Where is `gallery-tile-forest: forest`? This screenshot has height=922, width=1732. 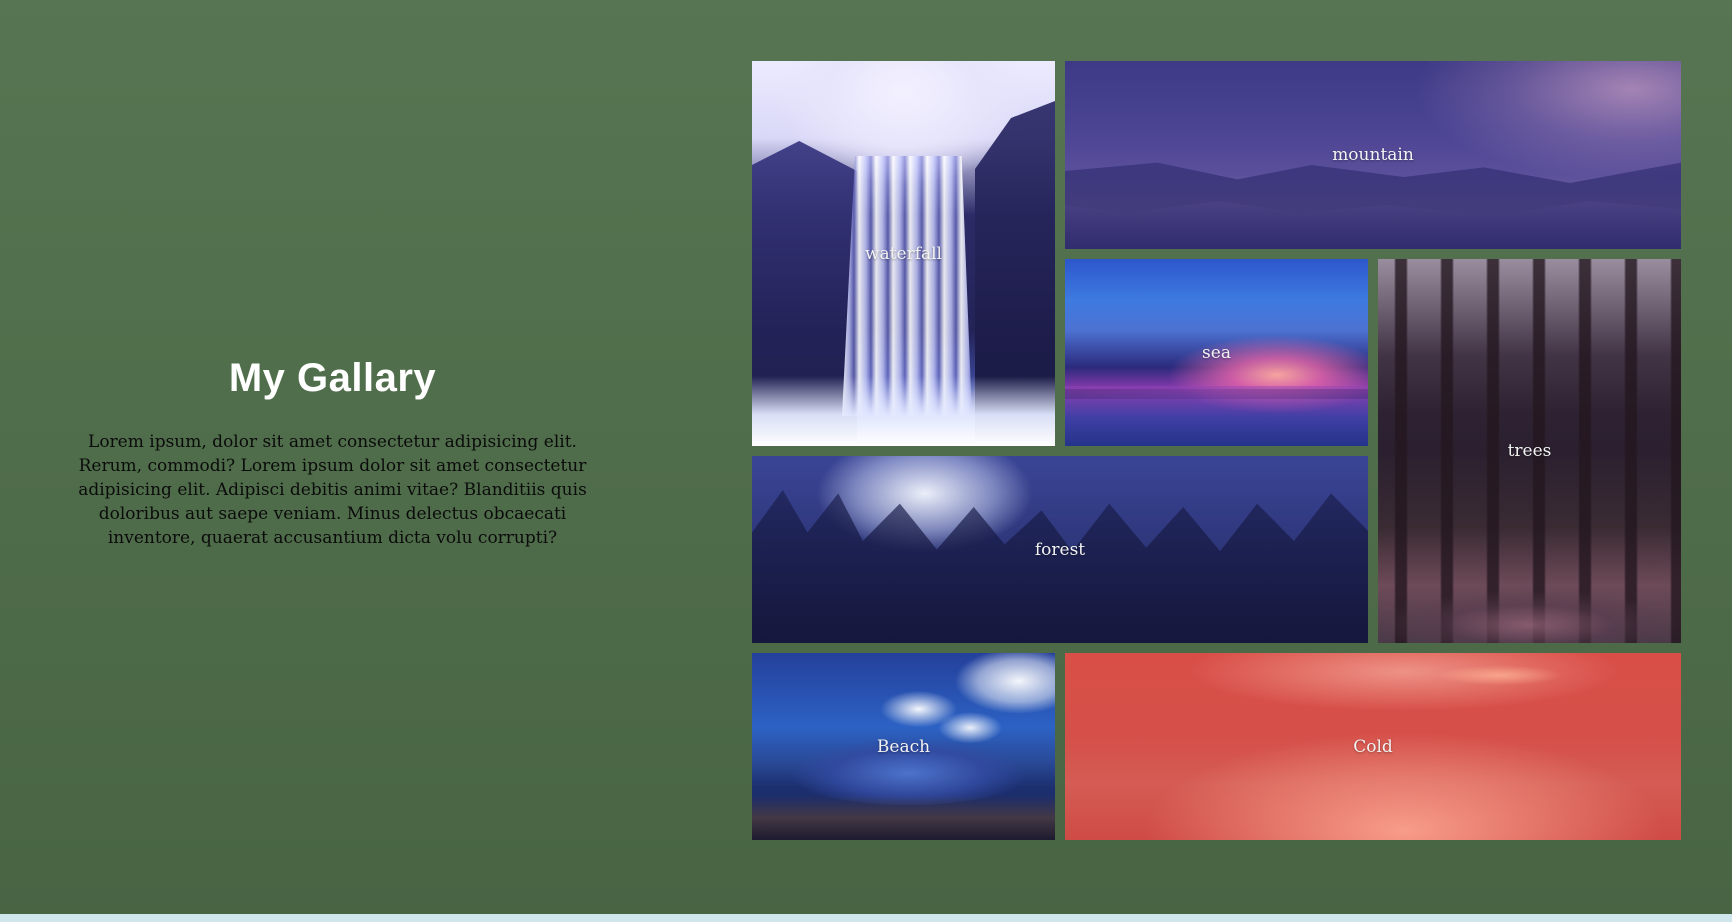
gallery-tile-forest: forest is located at coordinates (1060, 549).